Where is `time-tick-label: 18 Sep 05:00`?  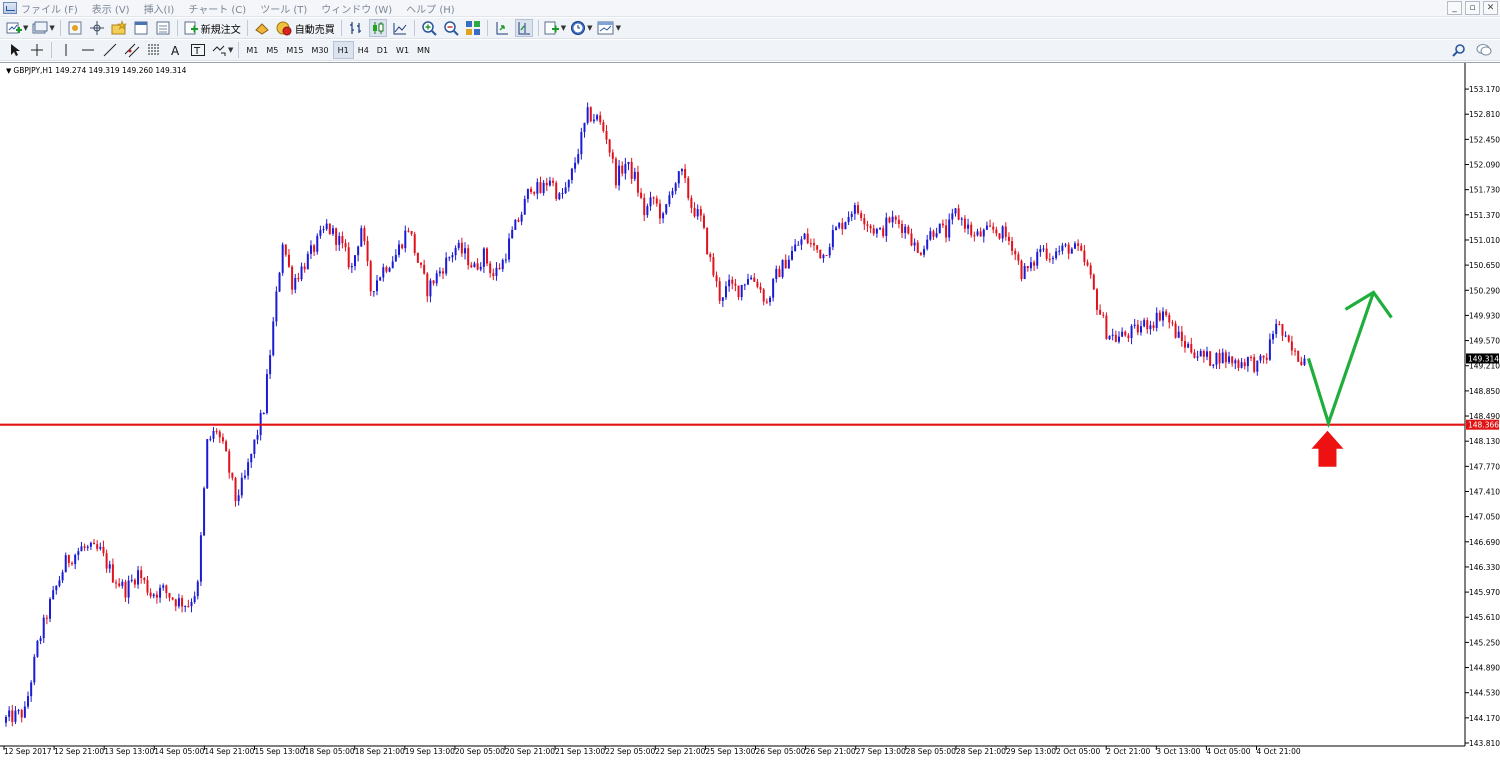
time-tick-label: 18 Sep 05:00 is located at coordinates (330, 751).